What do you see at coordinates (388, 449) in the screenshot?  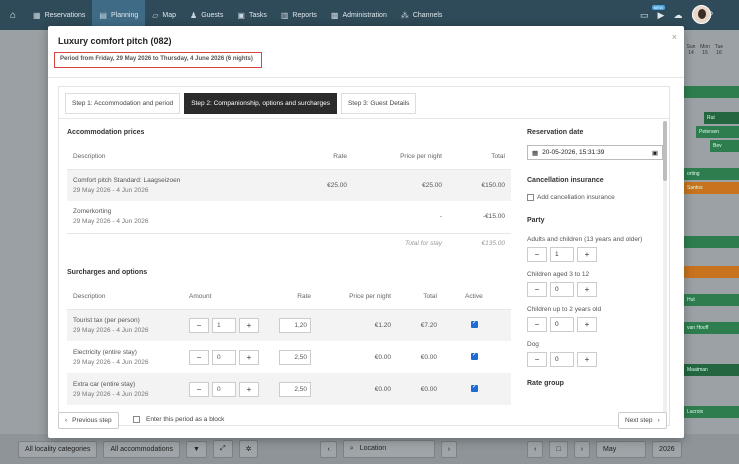 I see `location-search-input: ⌕ Location` at bounding box center [388, 449].